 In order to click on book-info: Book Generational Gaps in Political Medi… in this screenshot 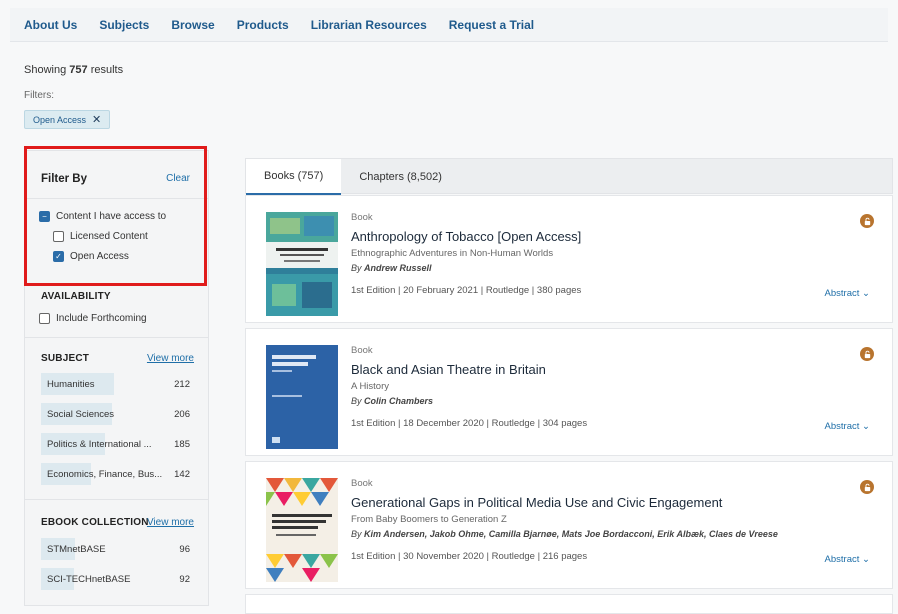, I will do `click(591, 520)`.